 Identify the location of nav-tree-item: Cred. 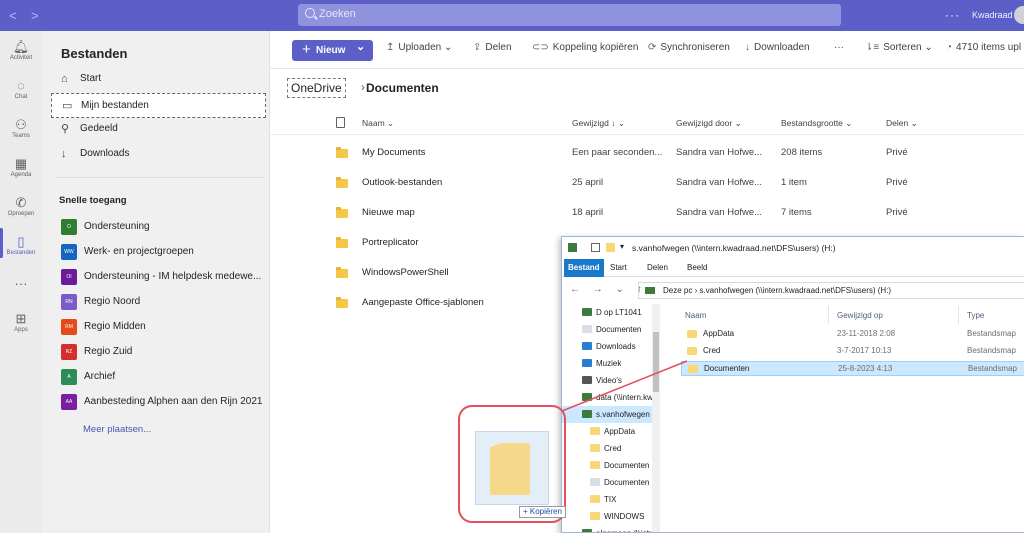
(605, 448).